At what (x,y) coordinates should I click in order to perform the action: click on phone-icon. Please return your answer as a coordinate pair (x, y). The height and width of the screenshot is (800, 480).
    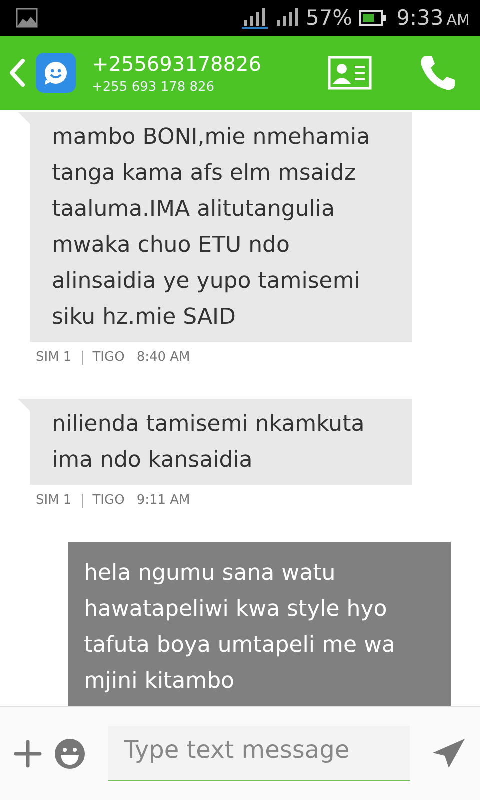
    Looking at the image, I should click on (438, 73).